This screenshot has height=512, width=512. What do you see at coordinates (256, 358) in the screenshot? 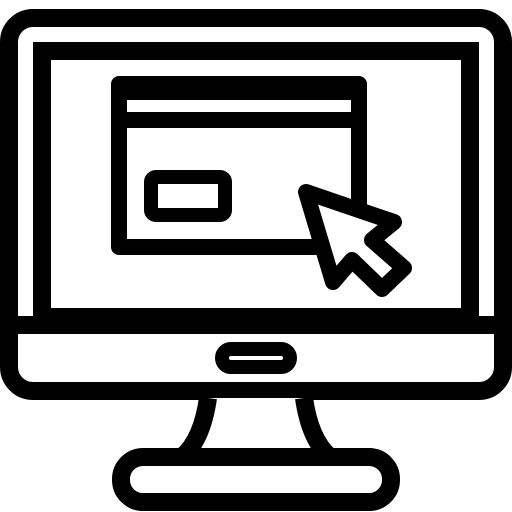
I see `monitor-power-slot` at bounding box center [256, 358].